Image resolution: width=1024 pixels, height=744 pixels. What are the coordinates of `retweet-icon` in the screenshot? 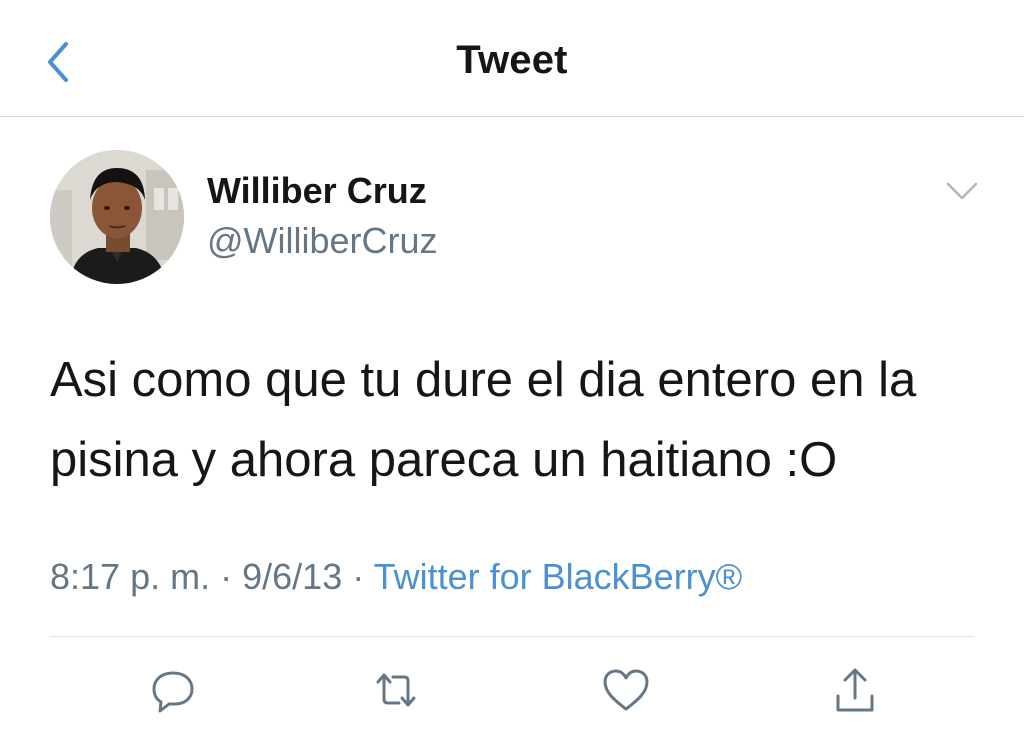 It's located at (396, 690).